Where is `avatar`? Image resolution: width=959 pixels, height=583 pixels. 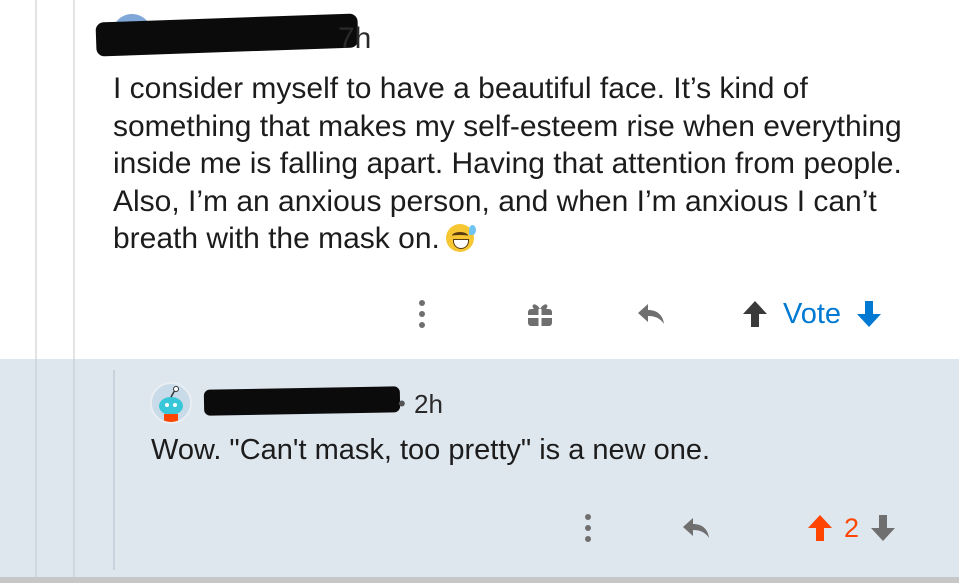
avatar is located at coordinates (171, 403).